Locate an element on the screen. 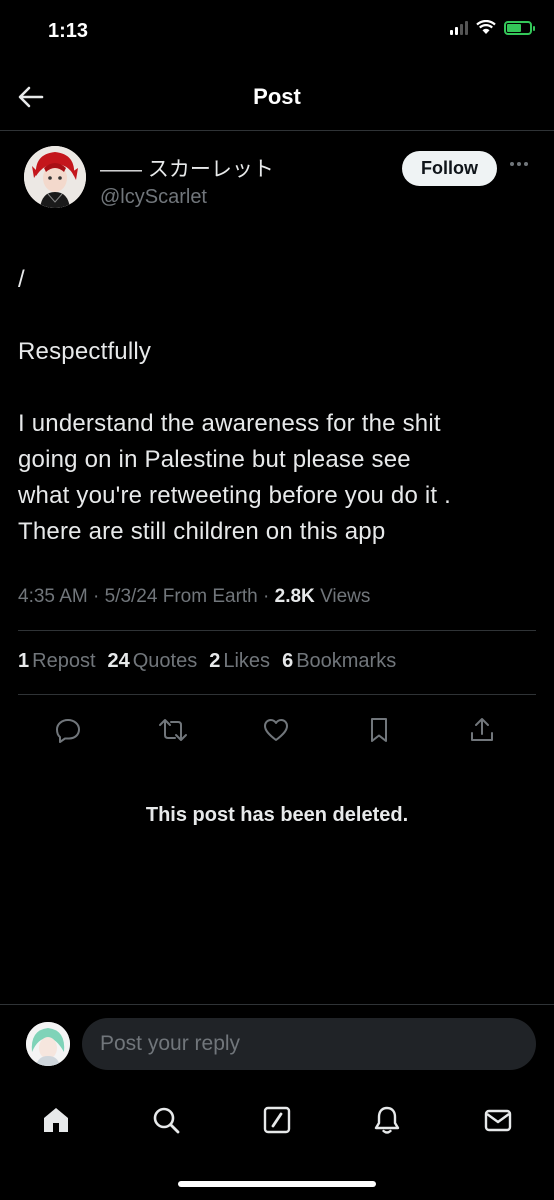 The height and width of the screenshot is (1200, 554). search-icon is located at coordinates (166, 1120).